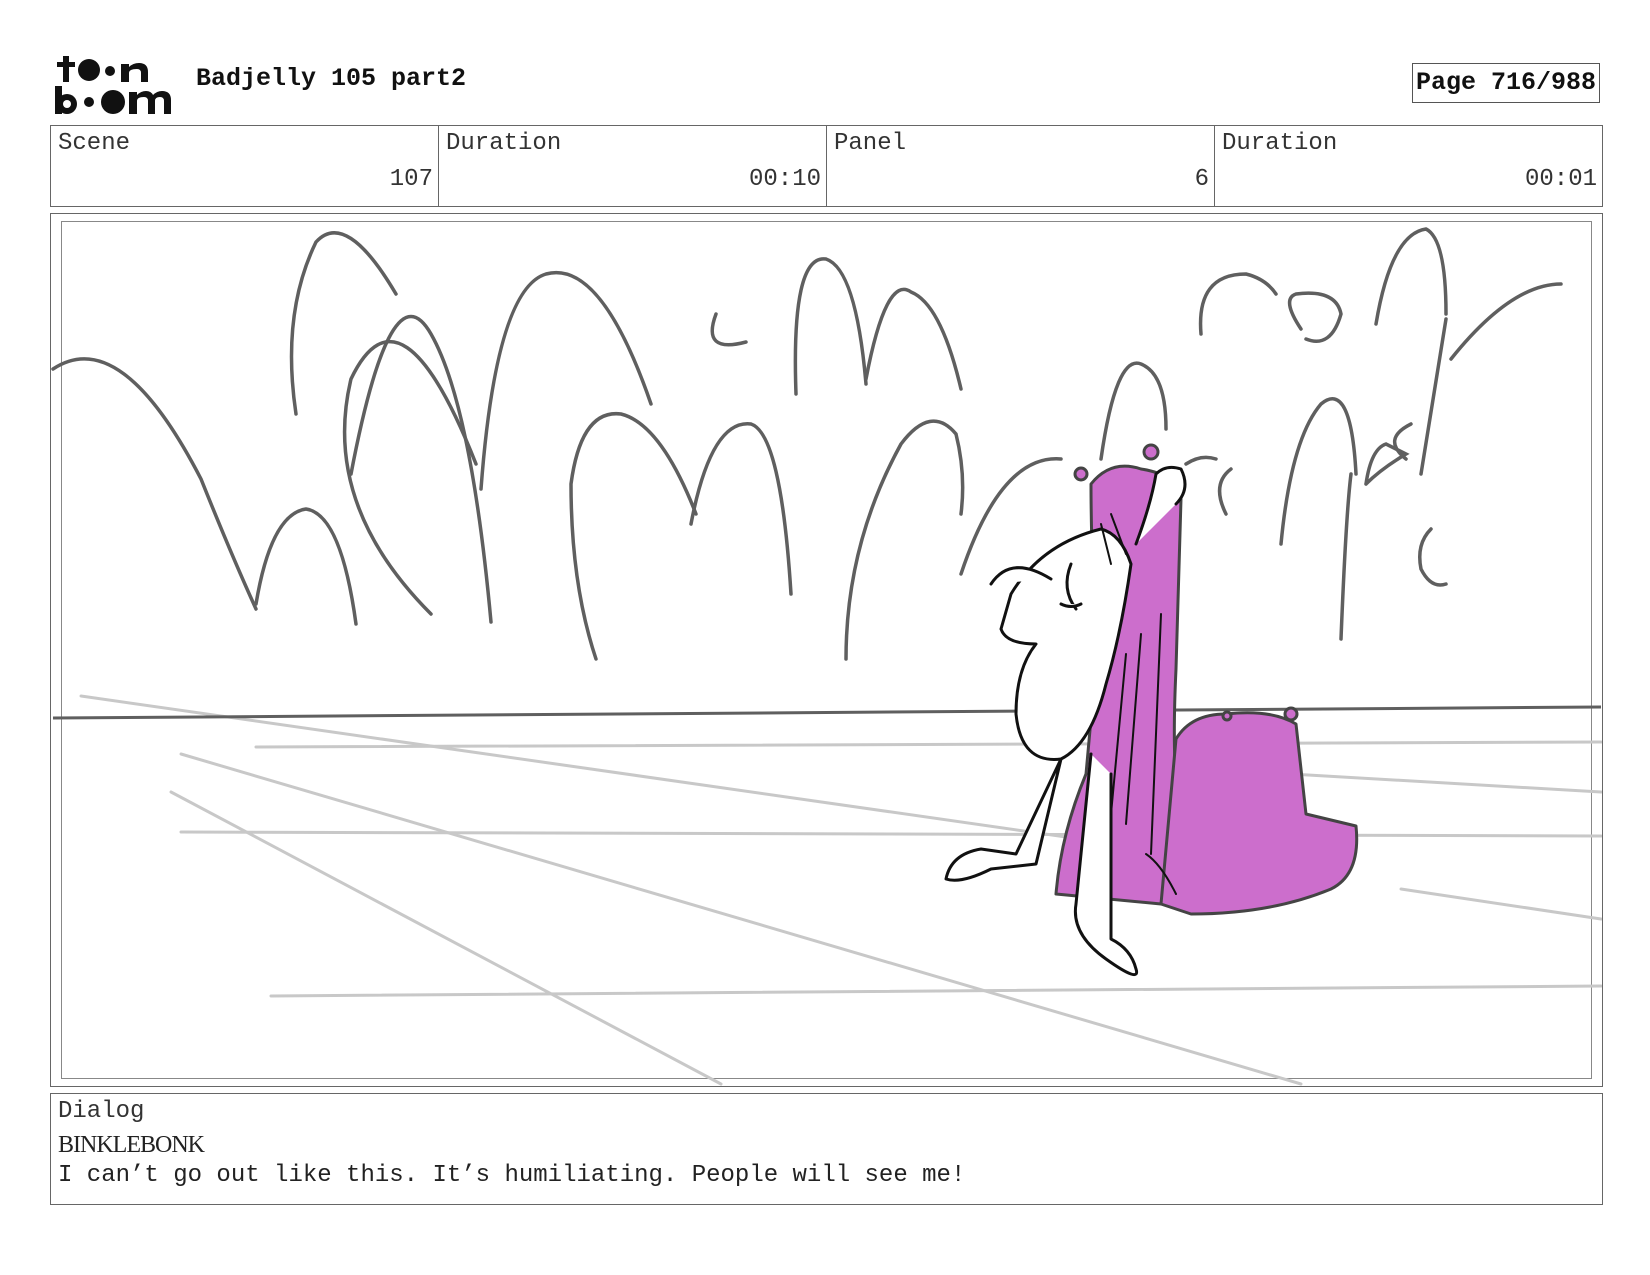  Describe the element at coordinates (131, 1145) in the screenshot. I see `dialog-speaker: BINKLEBONK` at that location.